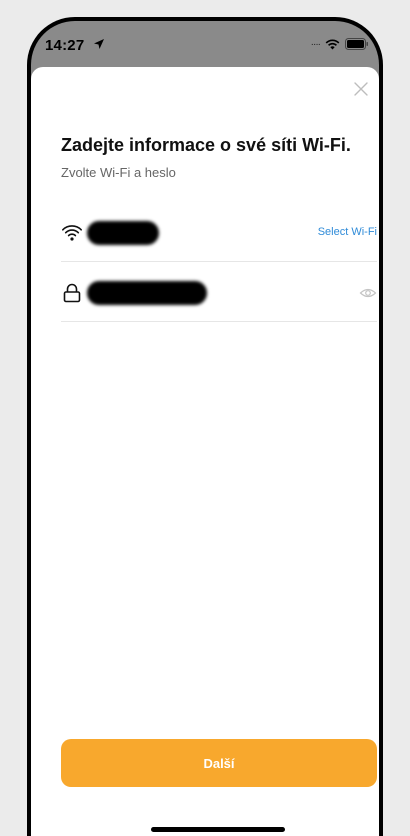  What do you see at coordinates (361, 89) in the screenshot?
I see `close-icon` at bounding box center [361, 89].